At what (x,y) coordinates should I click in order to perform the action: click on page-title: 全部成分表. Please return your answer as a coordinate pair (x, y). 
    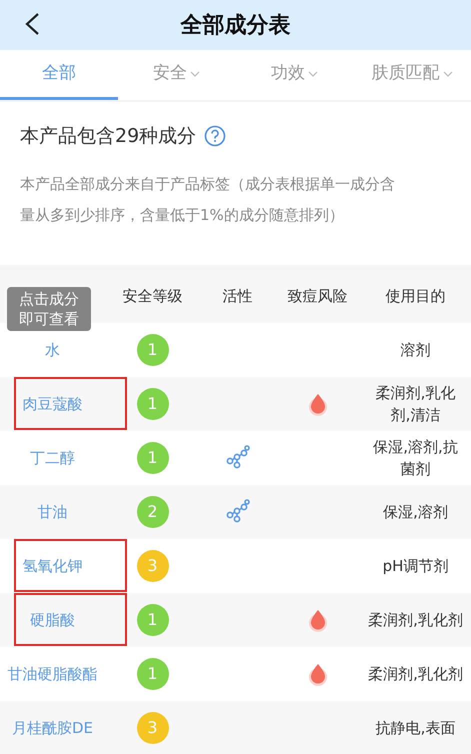
    Looking at the image, I should click on (235, 26).